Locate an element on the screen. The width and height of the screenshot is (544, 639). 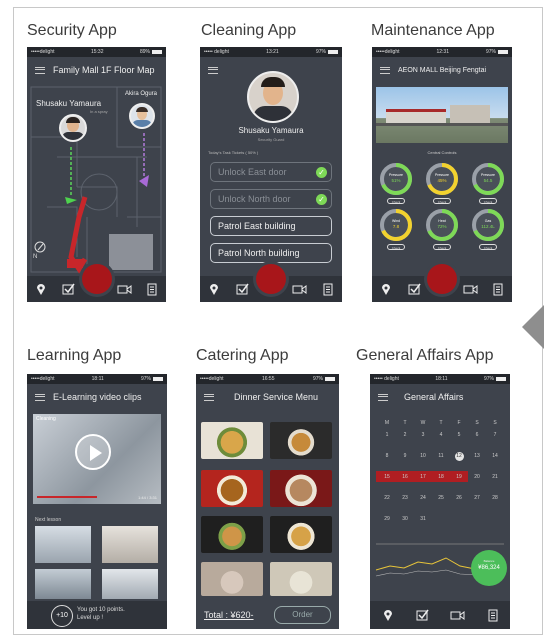
calendar-day: 29 is located at coordinates (387, 519).